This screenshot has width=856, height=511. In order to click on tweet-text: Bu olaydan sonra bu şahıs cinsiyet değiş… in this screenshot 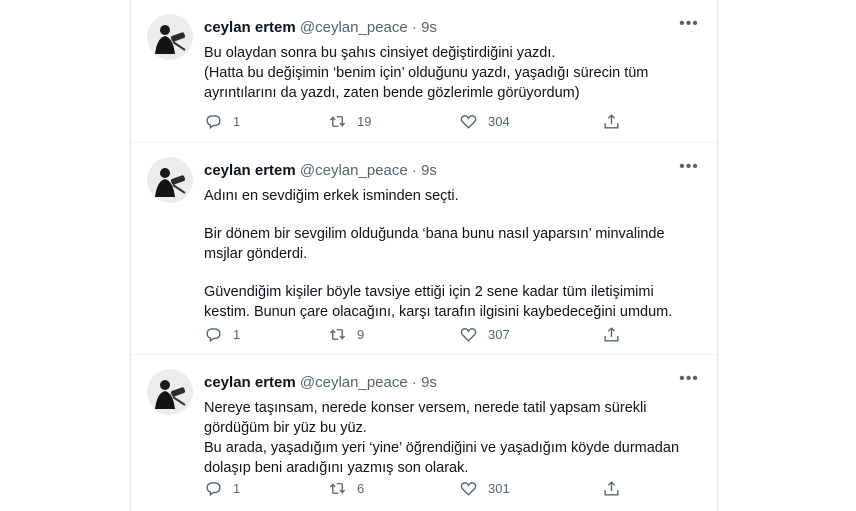, I will do `click(450, 73)`.